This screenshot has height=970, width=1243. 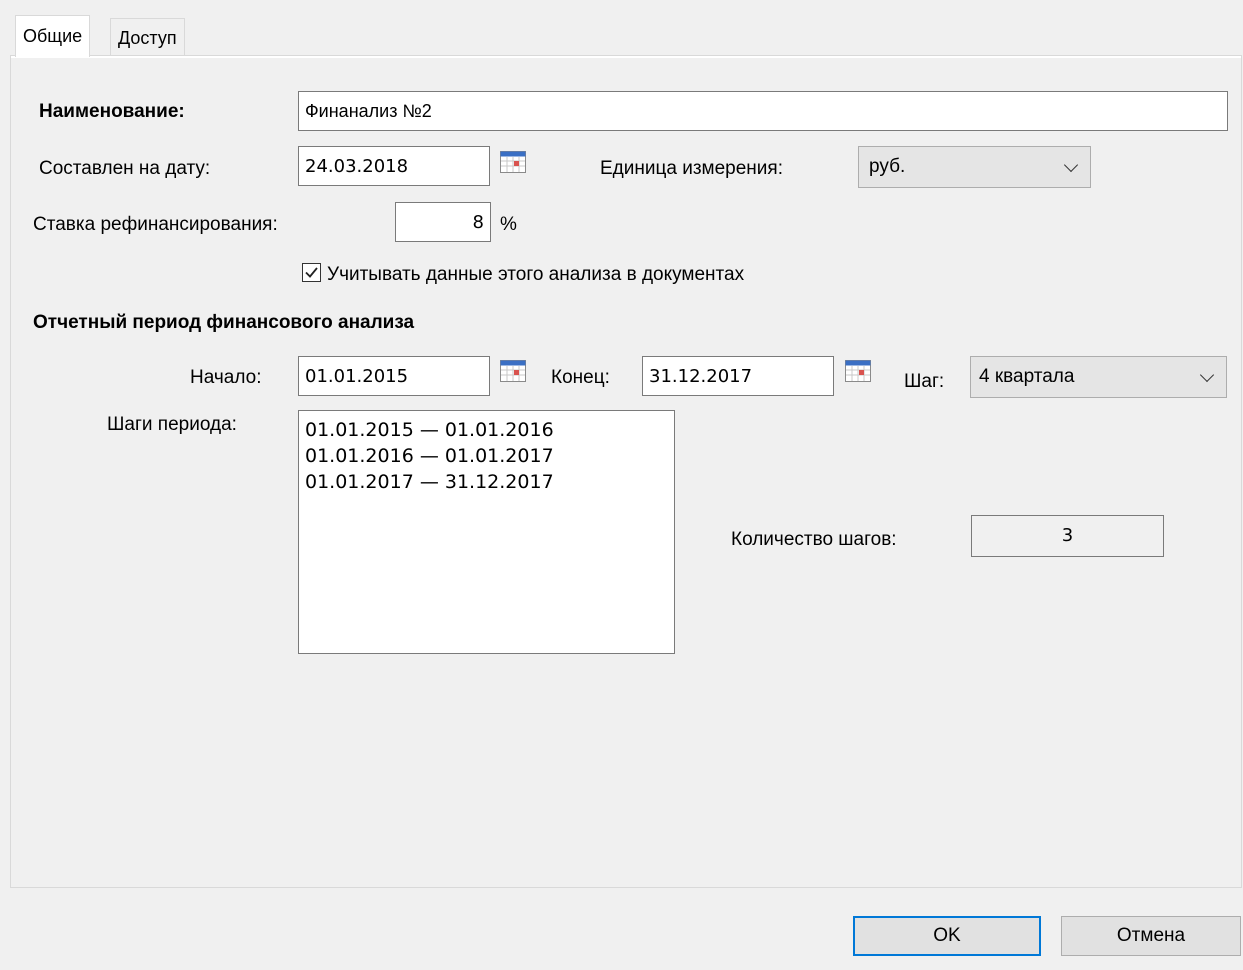 What do you see at coordinates (924, 381) in the screenshot?
I see `step-label: Шаг:` at bounding box center [924, 381].